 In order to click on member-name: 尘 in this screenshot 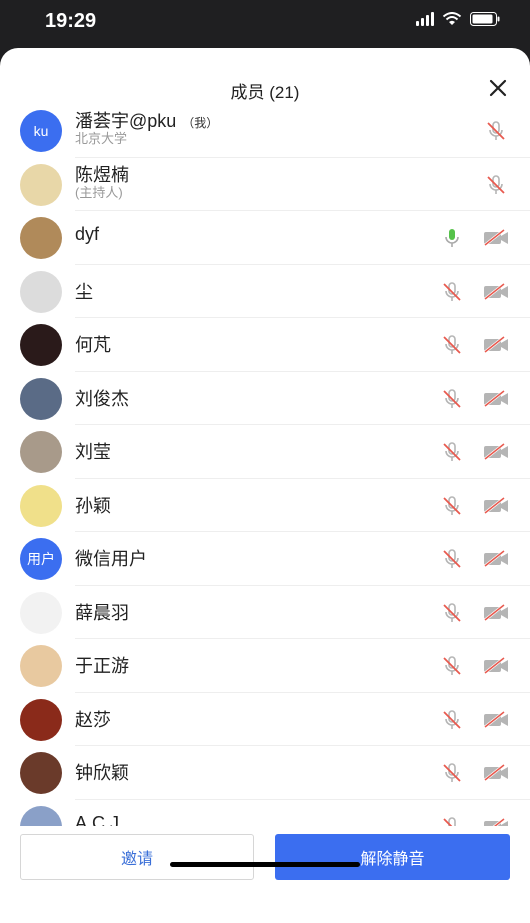, I will do `click(84, 291)`.